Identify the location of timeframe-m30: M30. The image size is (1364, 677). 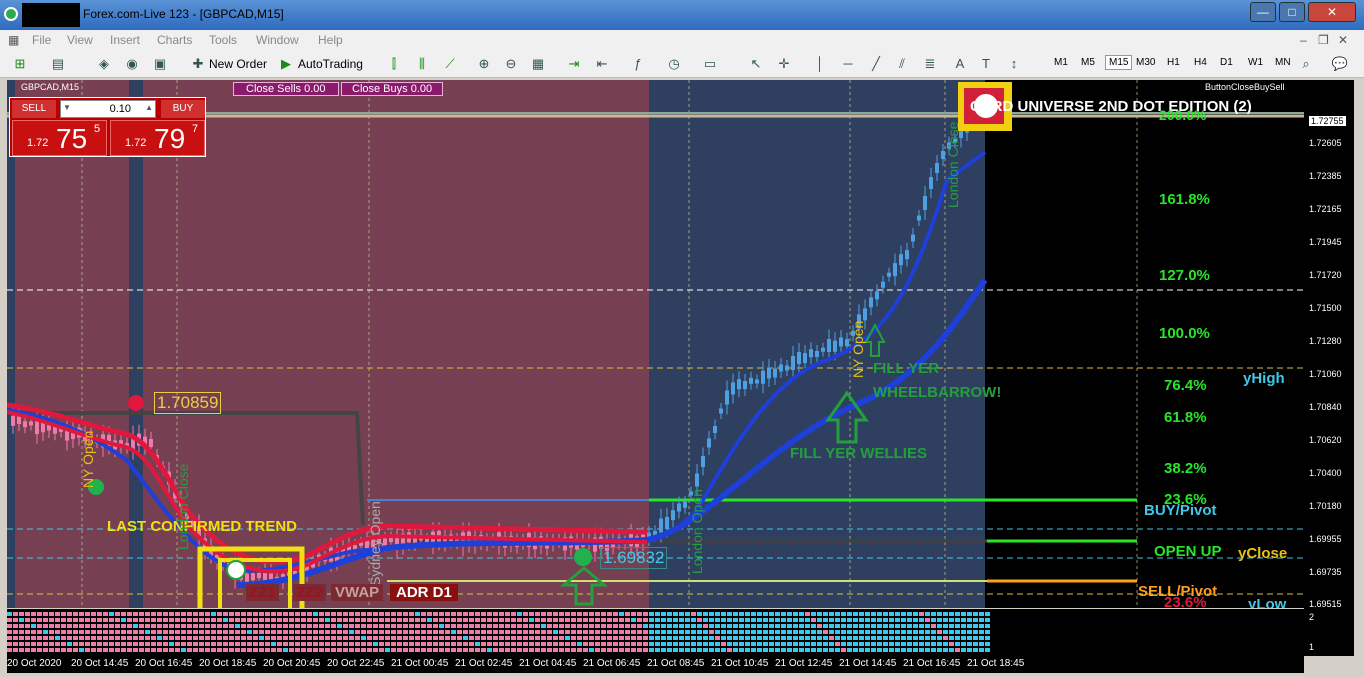
(1145, 62).